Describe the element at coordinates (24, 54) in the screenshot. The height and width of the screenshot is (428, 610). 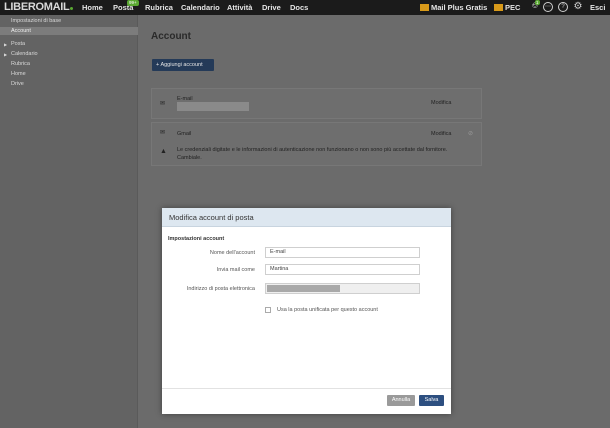
I see `sidebar-item-calendario: Calendario` at that location.